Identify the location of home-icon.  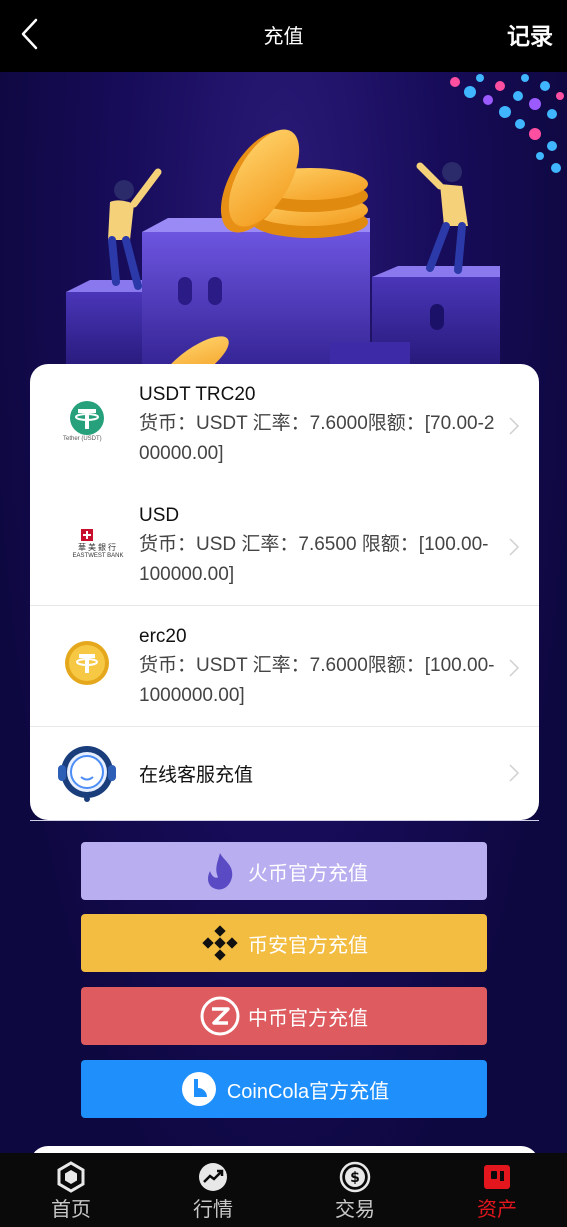
(71, 1177).